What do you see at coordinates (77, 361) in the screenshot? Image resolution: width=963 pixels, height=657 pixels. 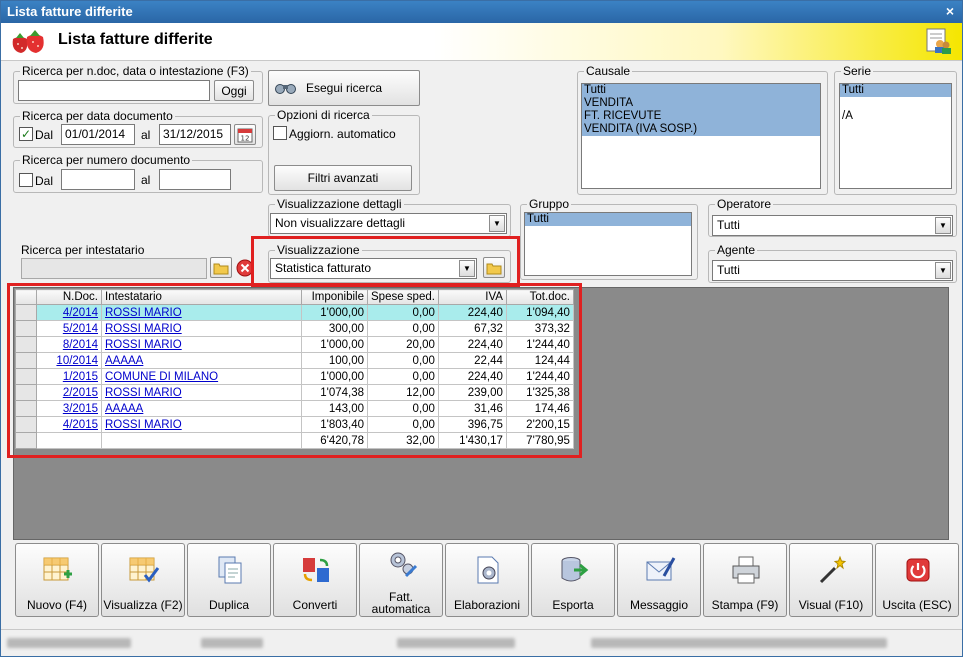 I see `ndoc-link: 10/2014` at bounding box center [77, 361].